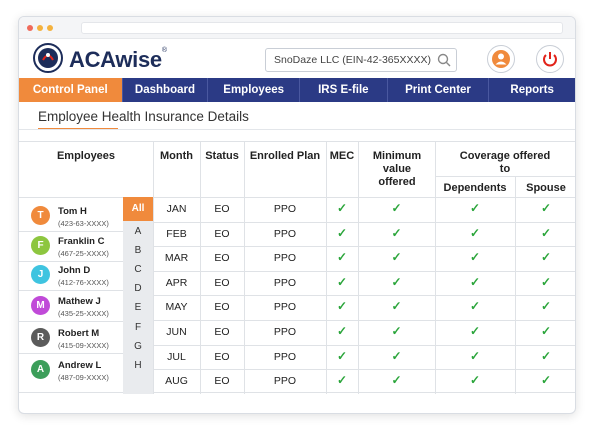  What do you see at coordinates (166, 90) in the screenshot?
I see `tab-dashboard: Dashboard` at bounding box center [166, 90].